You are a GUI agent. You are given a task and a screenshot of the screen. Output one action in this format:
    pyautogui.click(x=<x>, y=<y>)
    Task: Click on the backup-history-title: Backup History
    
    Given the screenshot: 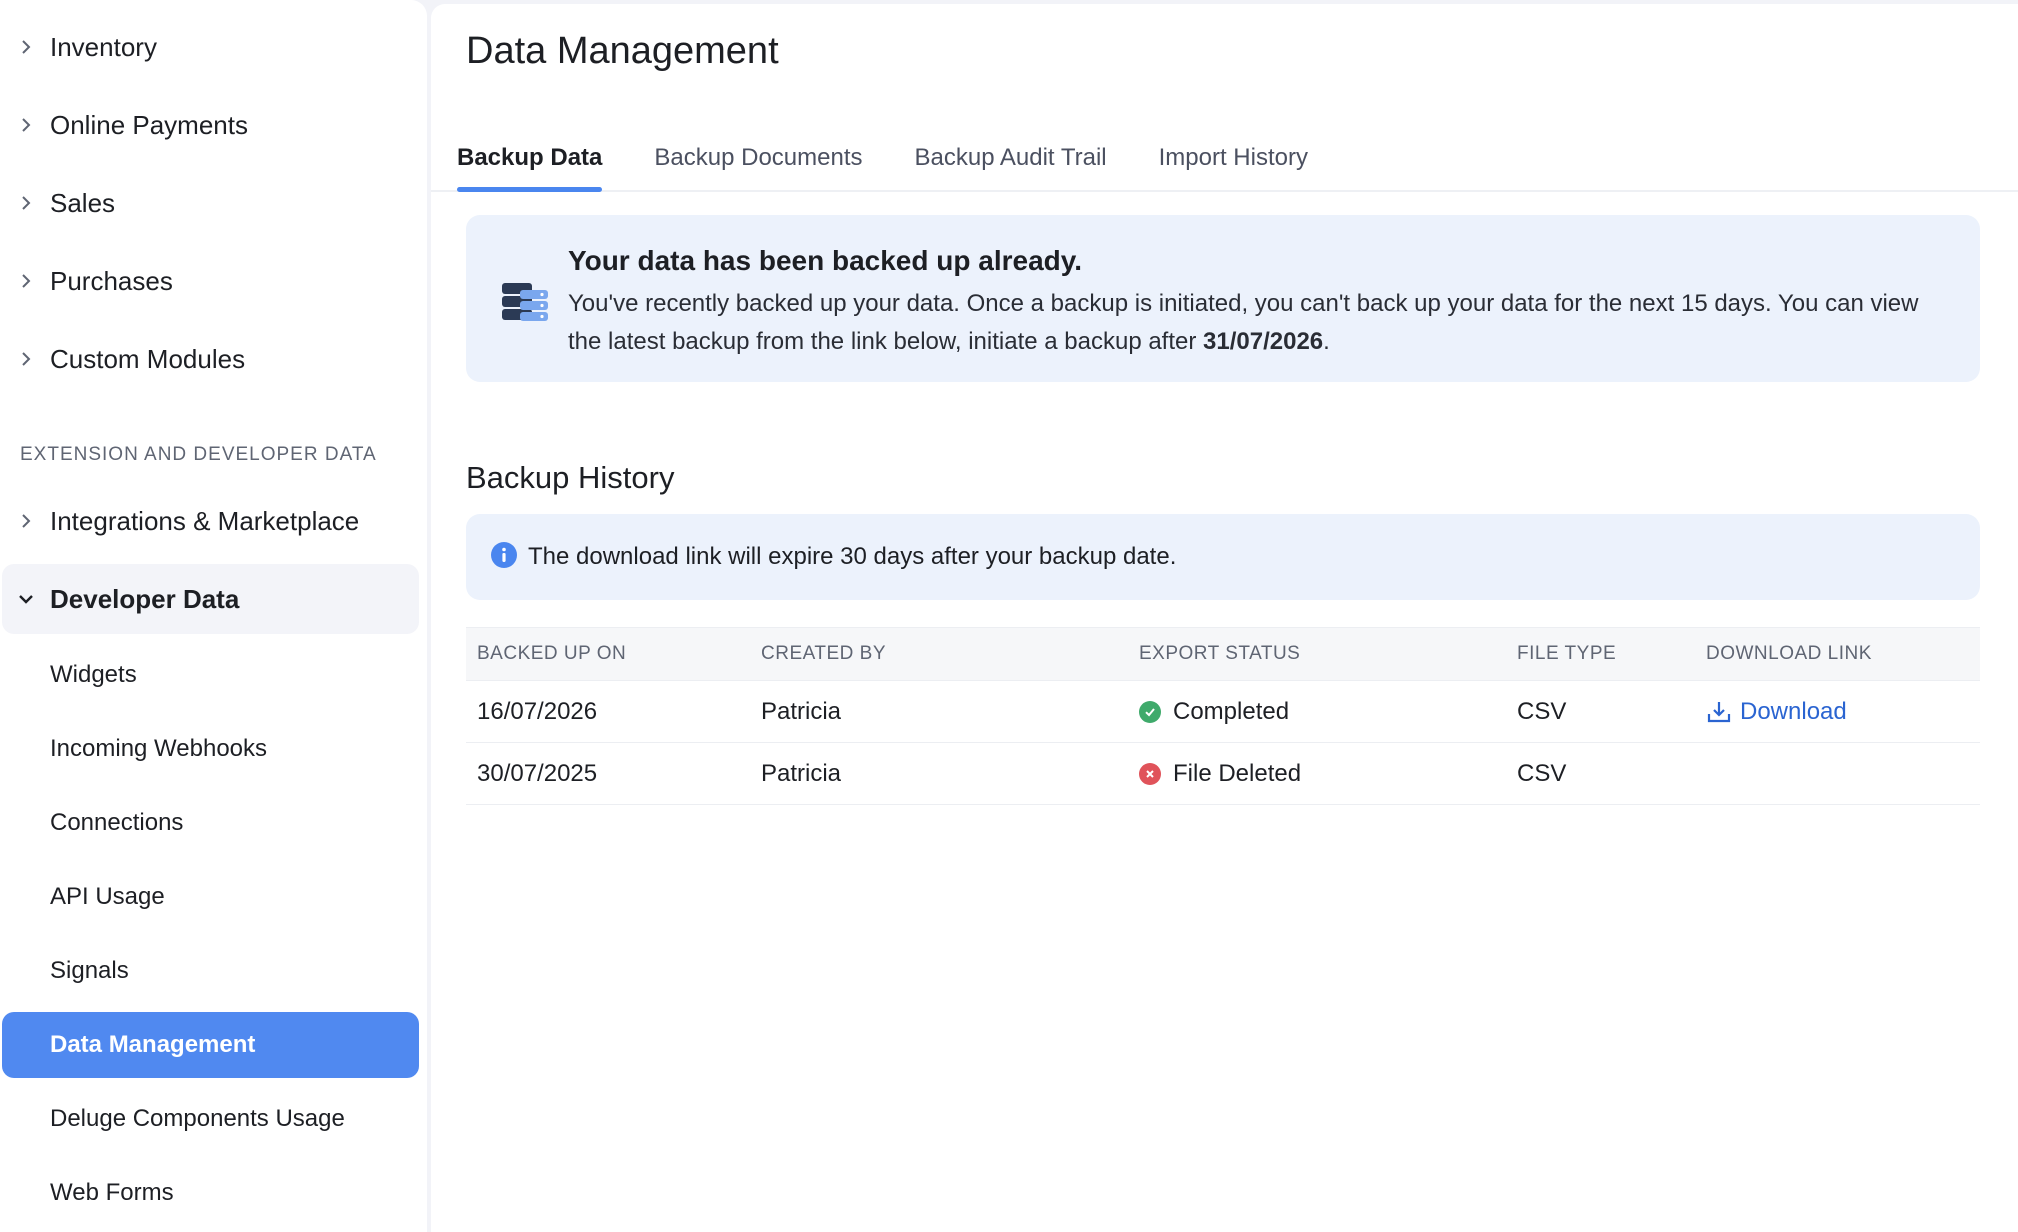 What is the action you would take?
    pyautogui.click(x=570, y=477)
    